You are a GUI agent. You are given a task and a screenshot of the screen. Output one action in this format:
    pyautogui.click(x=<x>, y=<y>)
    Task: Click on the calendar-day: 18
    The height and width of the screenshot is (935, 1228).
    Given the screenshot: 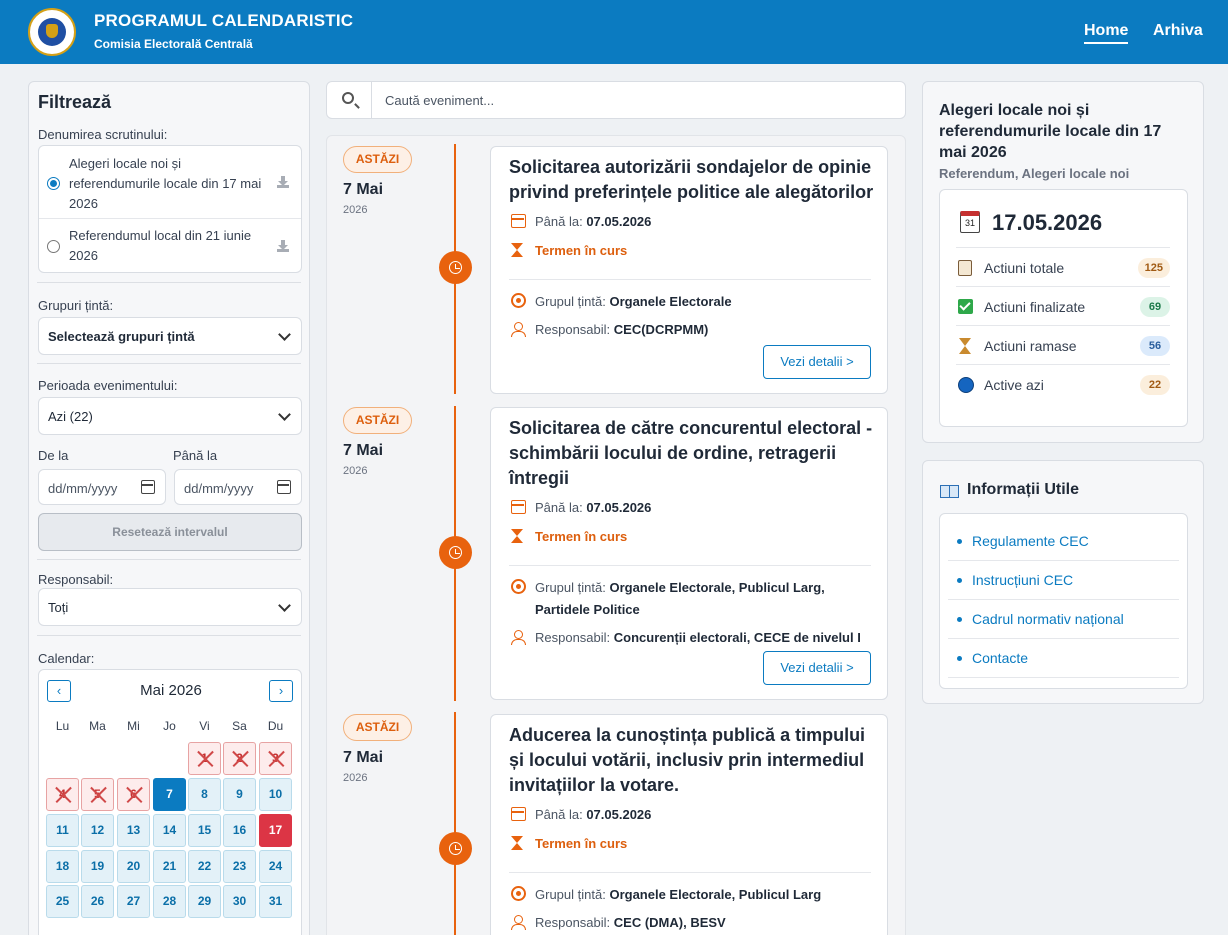 What is the action you would take?
    pyautogui.click(x=62, y=866)
    